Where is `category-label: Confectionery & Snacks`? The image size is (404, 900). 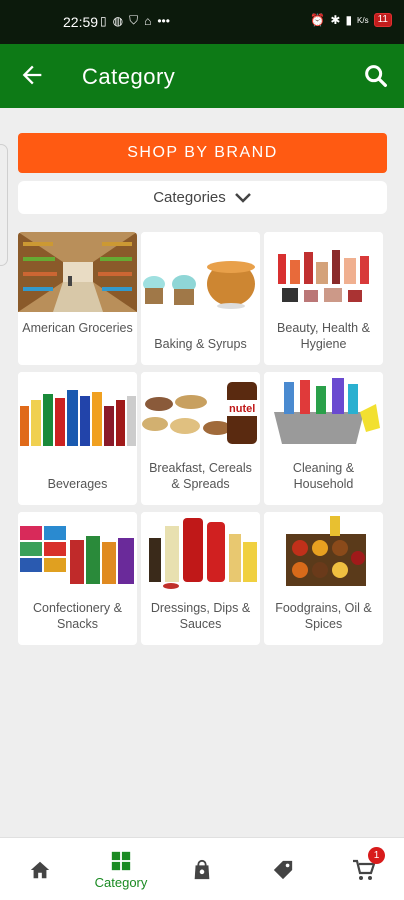 category-label: Confectionery & Snacks is located at coordinates (77, 616).